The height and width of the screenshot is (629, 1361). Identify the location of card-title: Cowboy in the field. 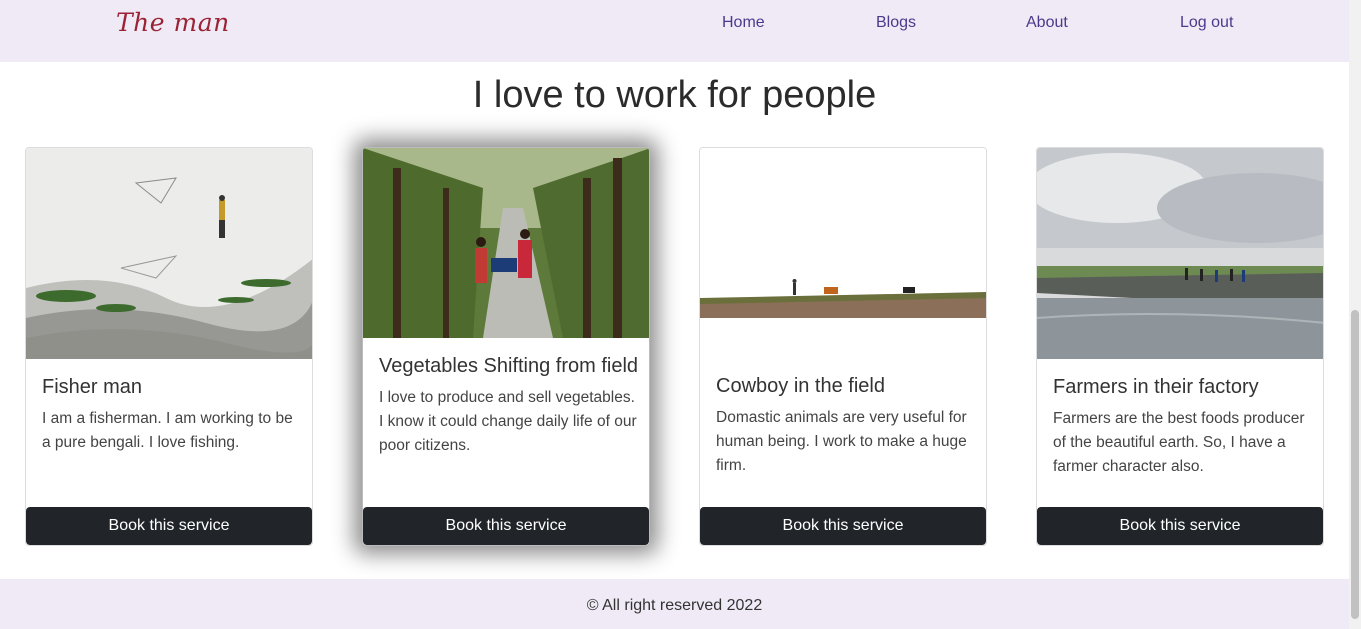
(800, 386).